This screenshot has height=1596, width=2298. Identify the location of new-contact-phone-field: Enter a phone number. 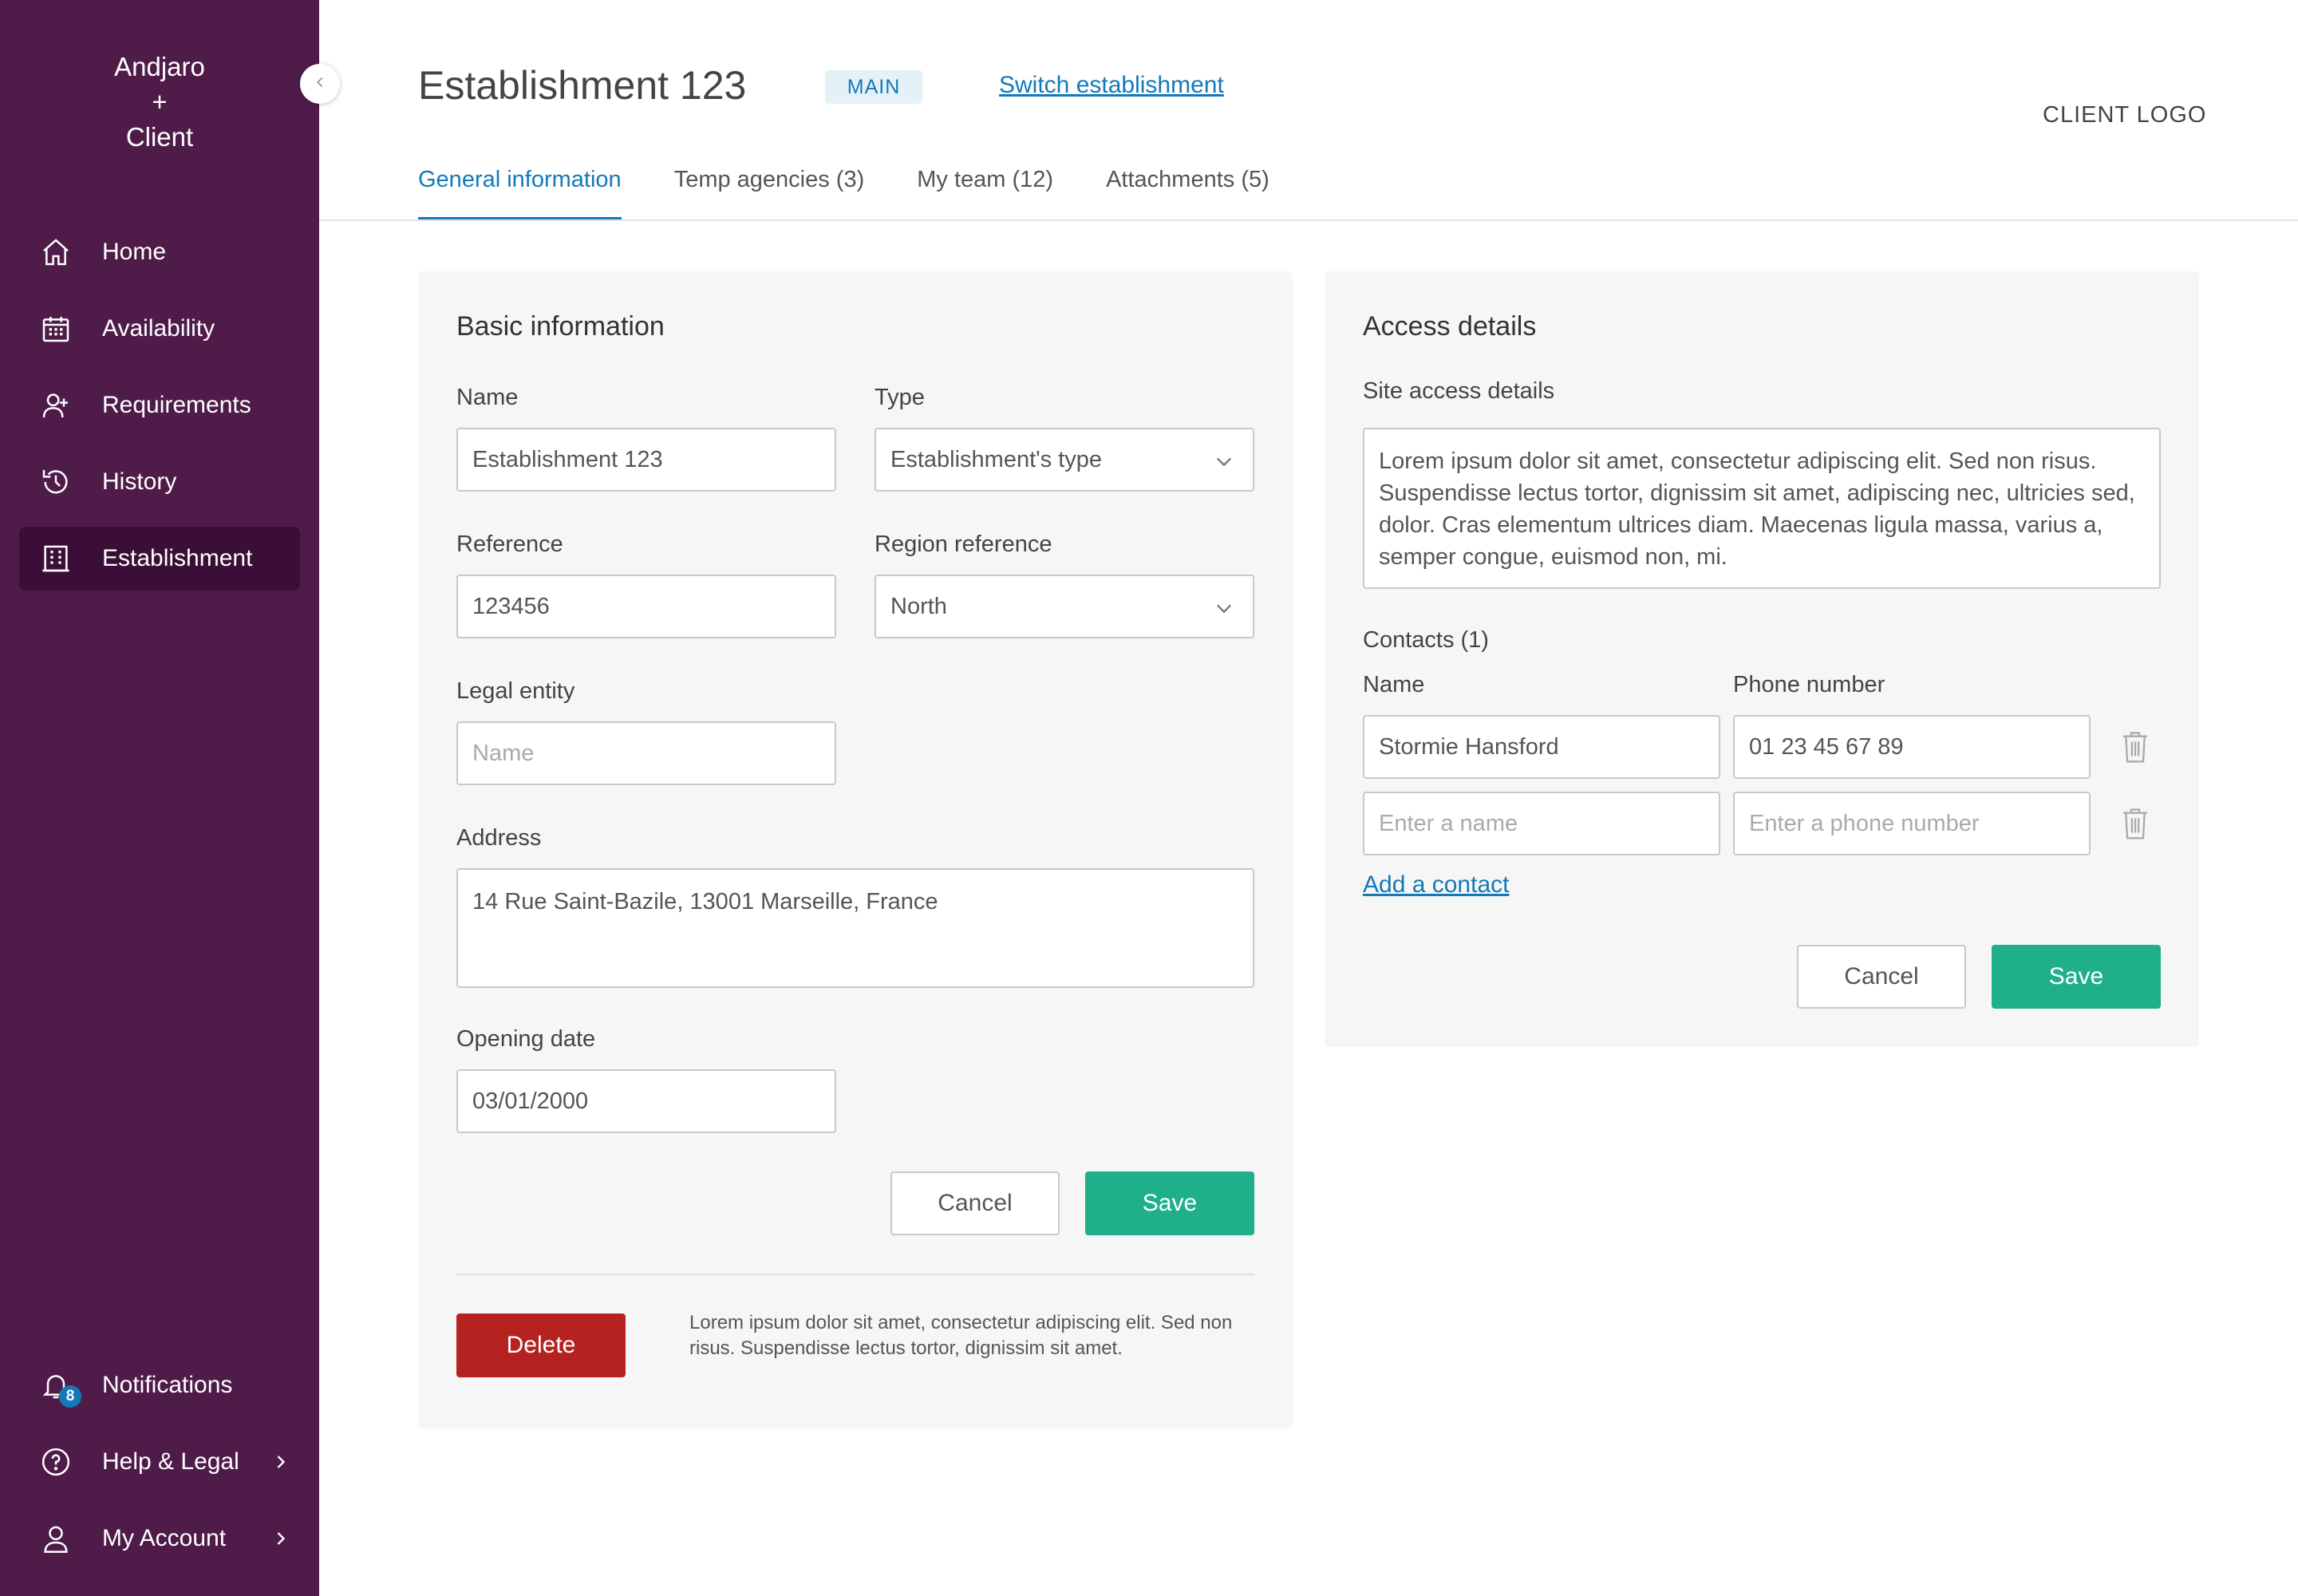
(1912, 823).